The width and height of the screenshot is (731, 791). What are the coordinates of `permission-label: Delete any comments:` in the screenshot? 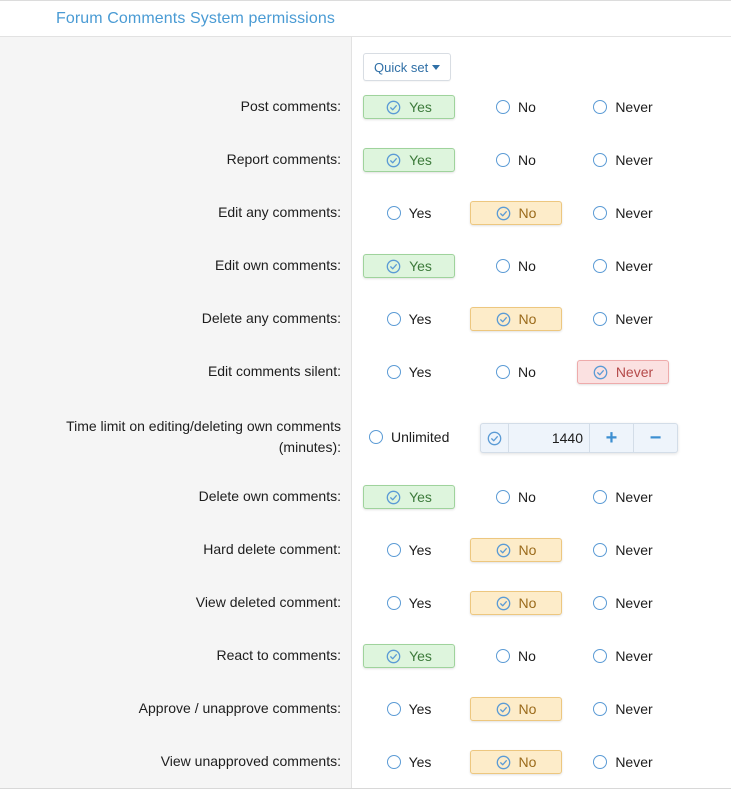 It's located at (271, 318).